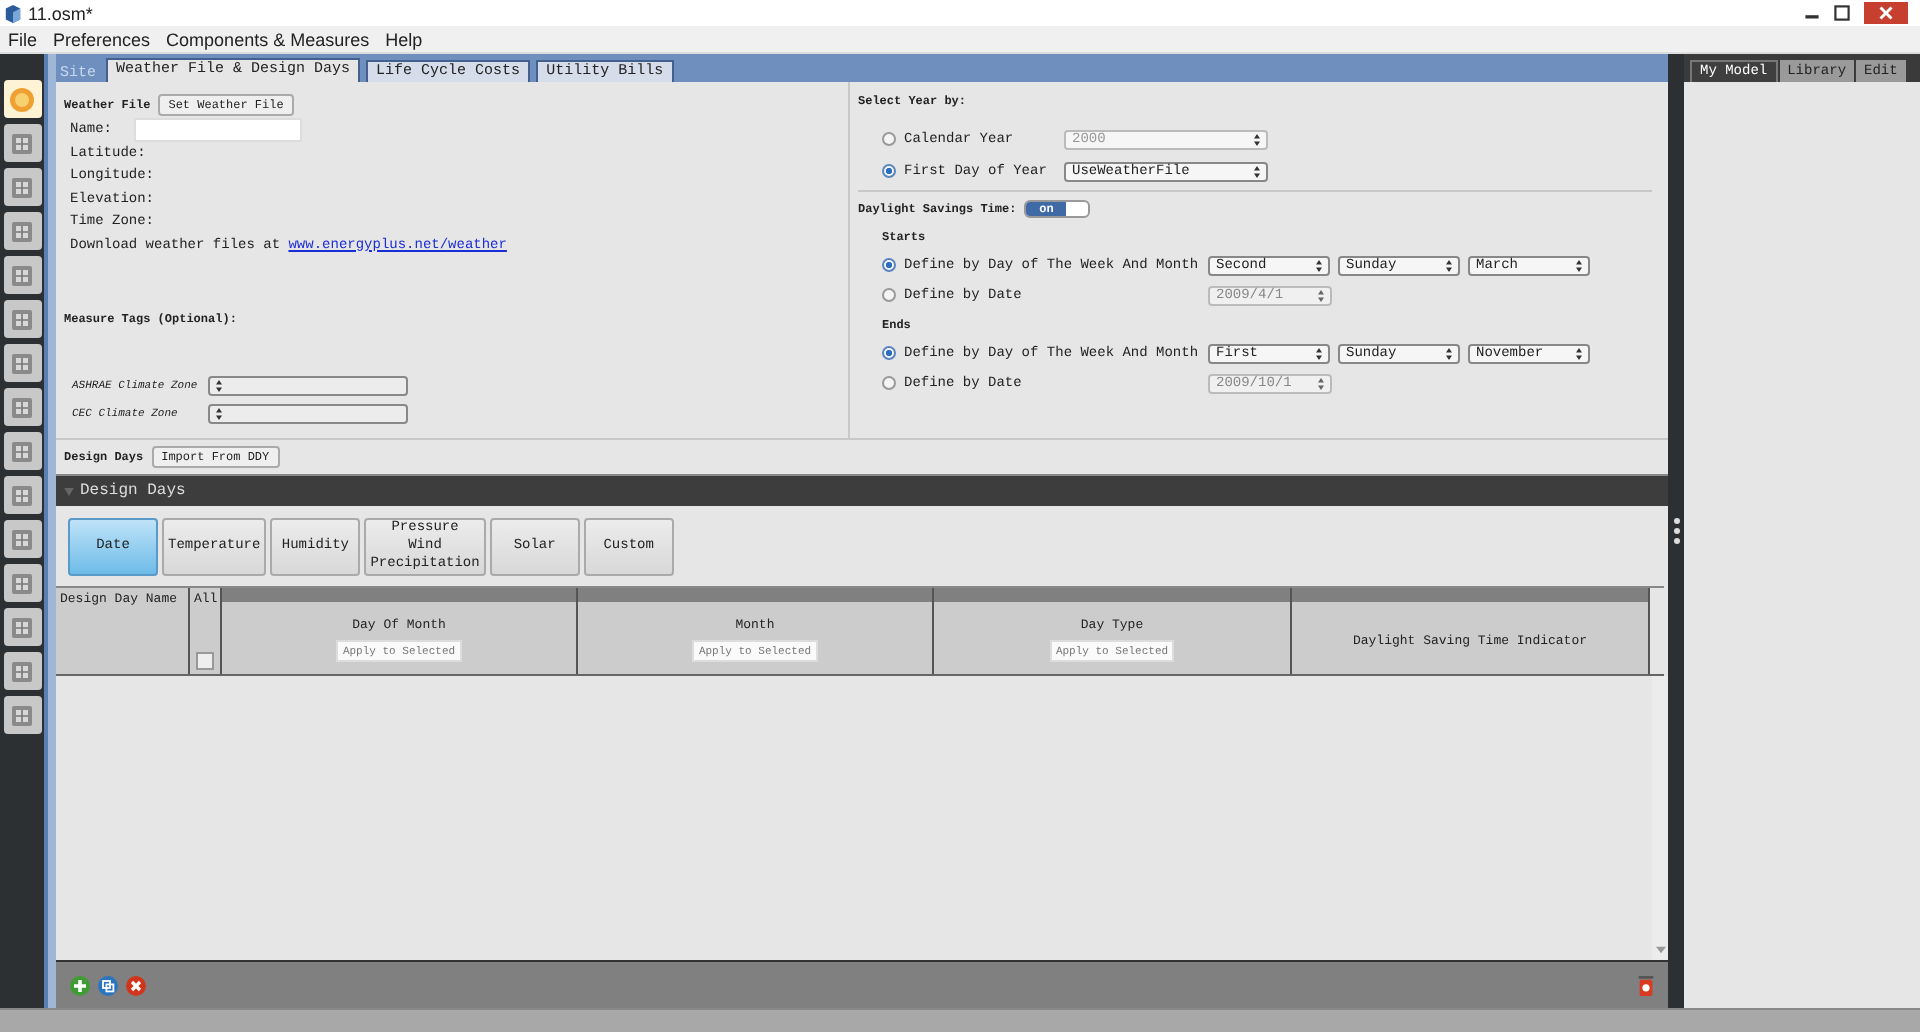  I want to click on section-header-bar: Design Days, so click(862, 490).